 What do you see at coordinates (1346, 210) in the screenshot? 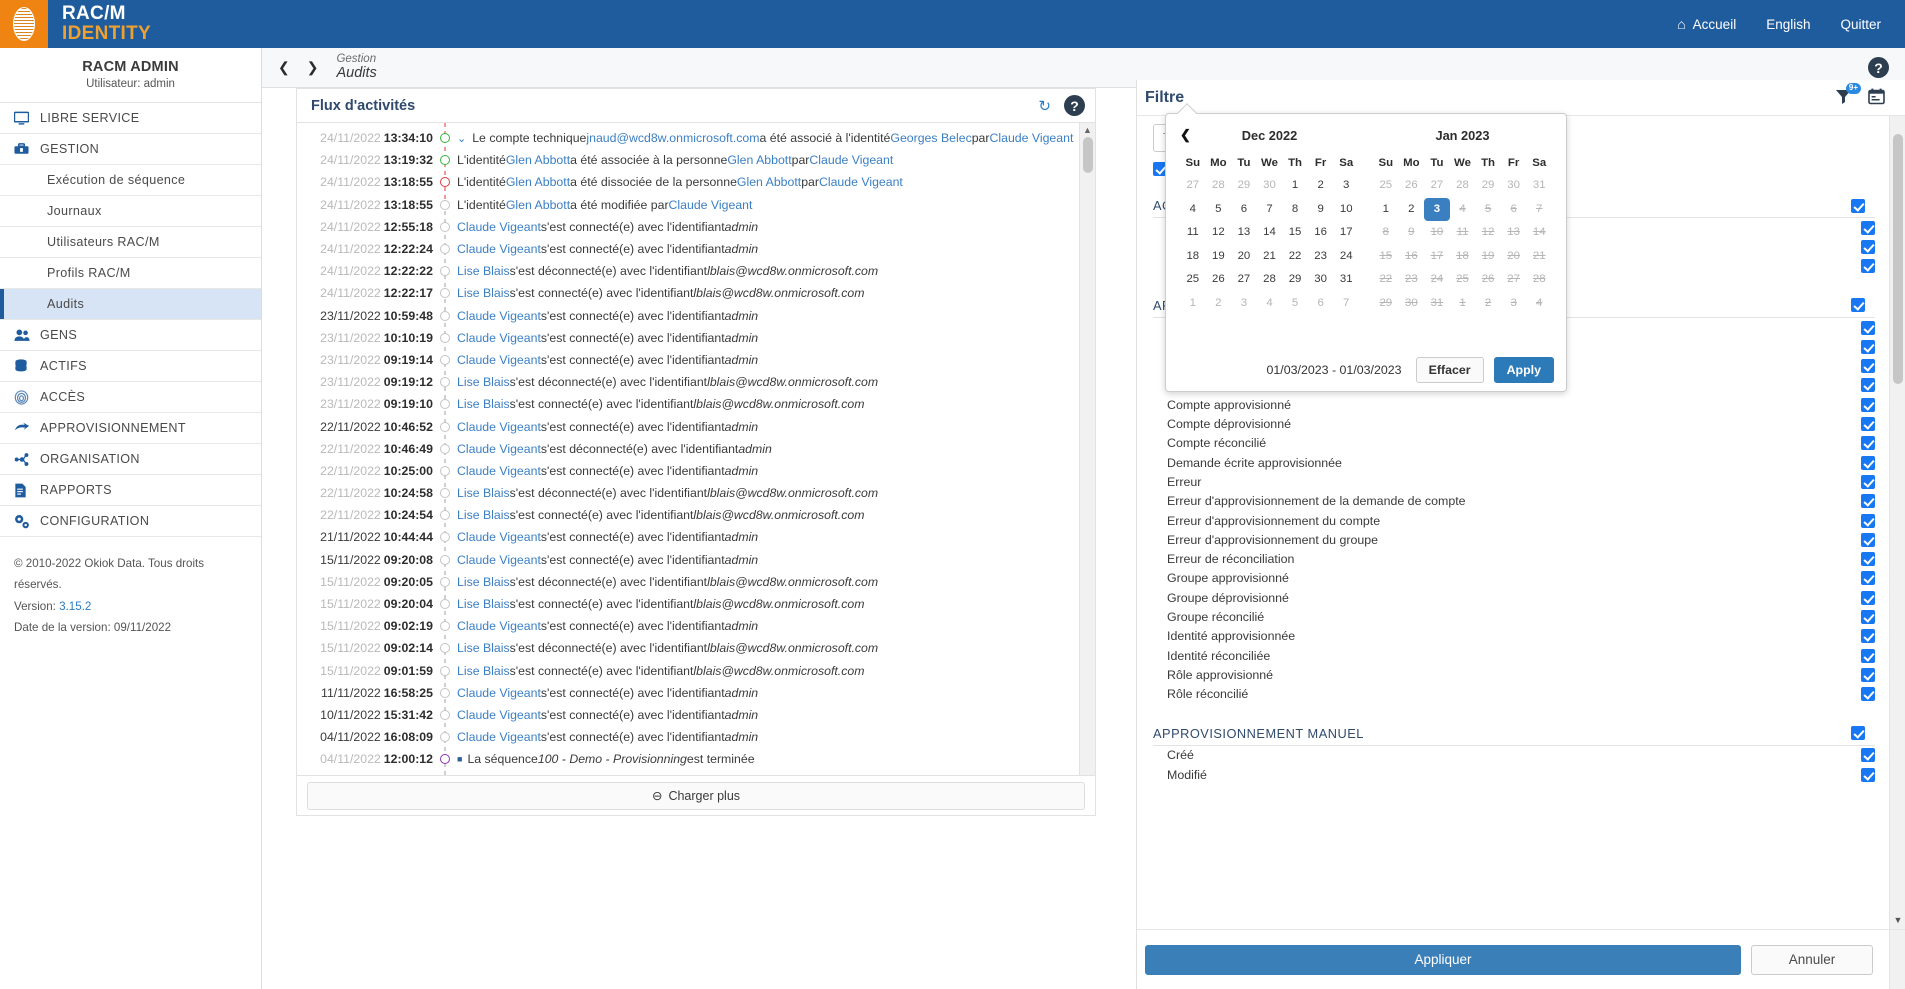
I see `calendar-day: 10` at bounding box center [1346, 210].